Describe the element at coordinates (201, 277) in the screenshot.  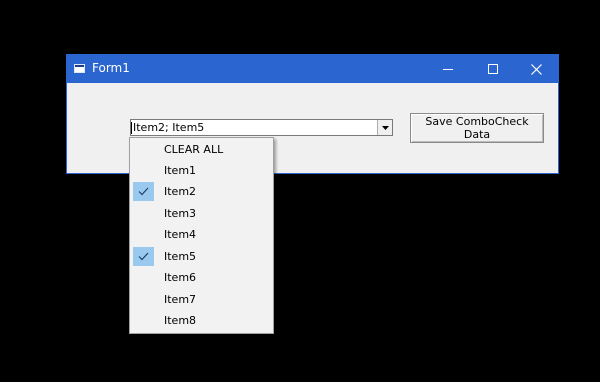
I see `list-item-item6: Item6` at that location.